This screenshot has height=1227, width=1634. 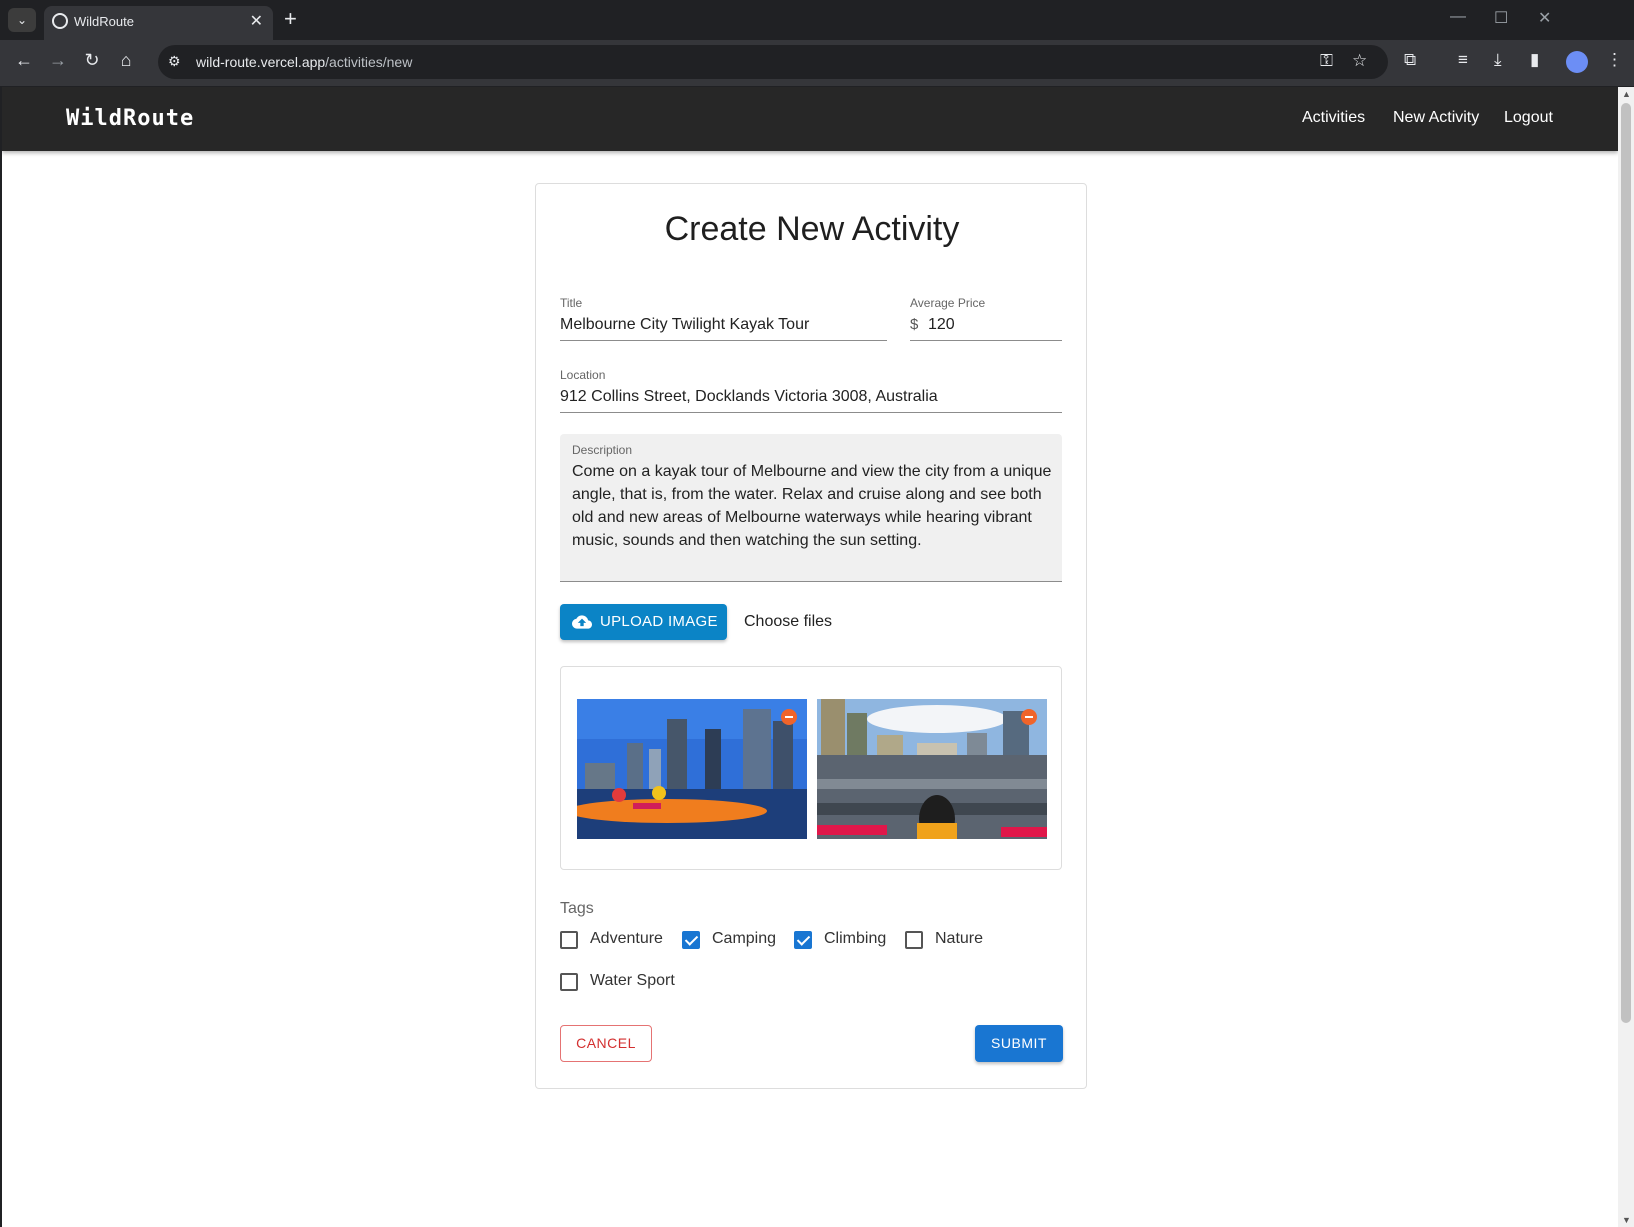 I want to click on price-underline, so click(x=986, y=340).